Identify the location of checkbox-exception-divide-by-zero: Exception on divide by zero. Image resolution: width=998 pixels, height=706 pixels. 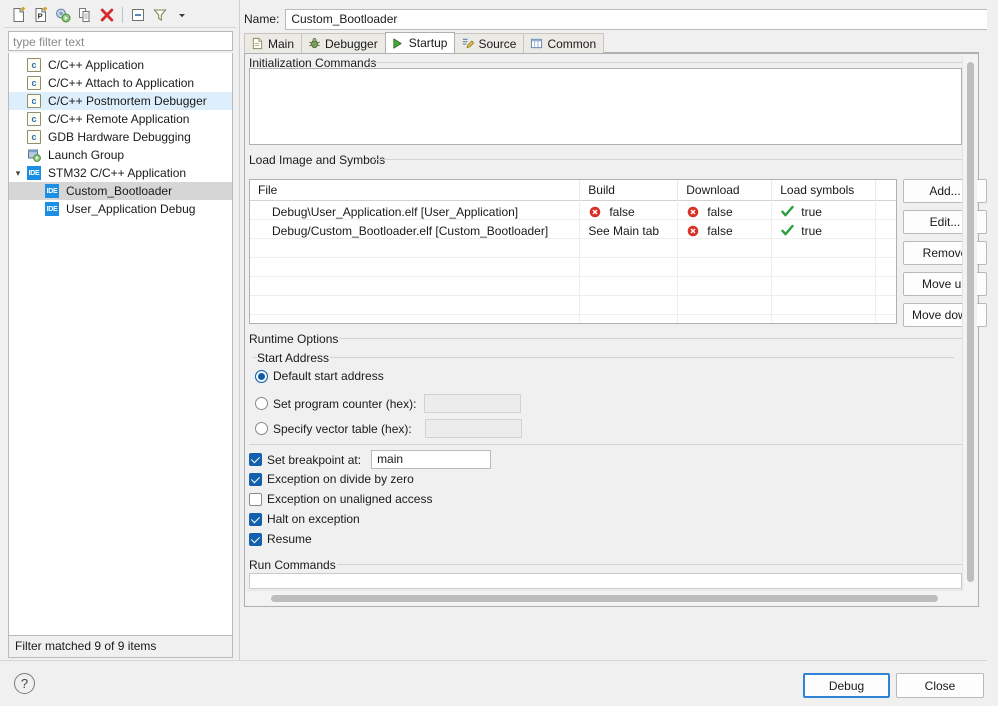
(331, 479).